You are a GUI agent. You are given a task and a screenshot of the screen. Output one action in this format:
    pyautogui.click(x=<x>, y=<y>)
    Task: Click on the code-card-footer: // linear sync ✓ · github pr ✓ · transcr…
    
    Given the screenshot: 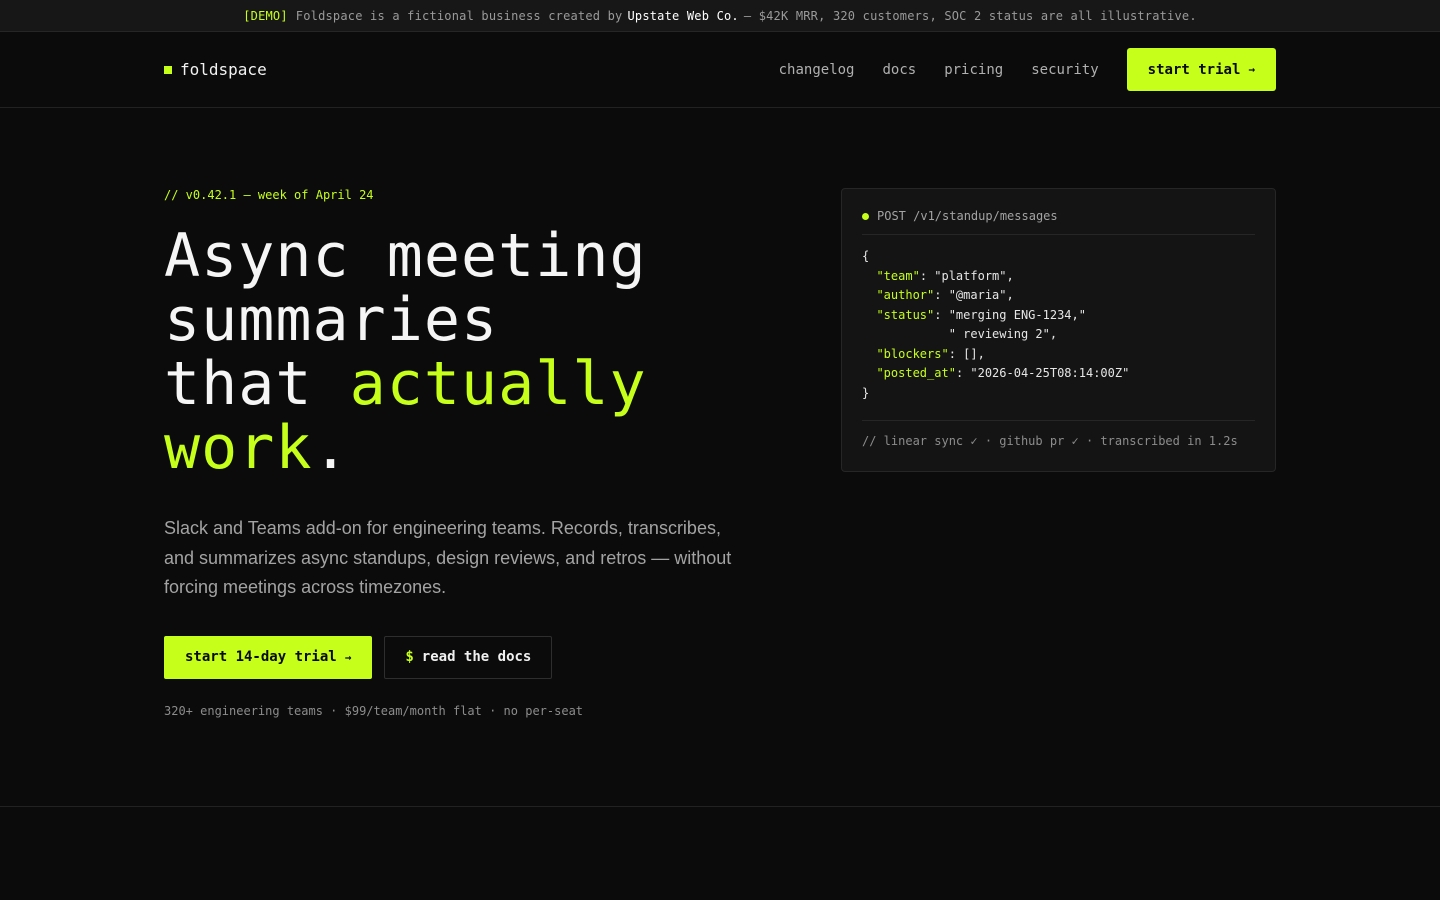 What is the action you would take?
    pyautogui.click(x=1058, y=434)
    